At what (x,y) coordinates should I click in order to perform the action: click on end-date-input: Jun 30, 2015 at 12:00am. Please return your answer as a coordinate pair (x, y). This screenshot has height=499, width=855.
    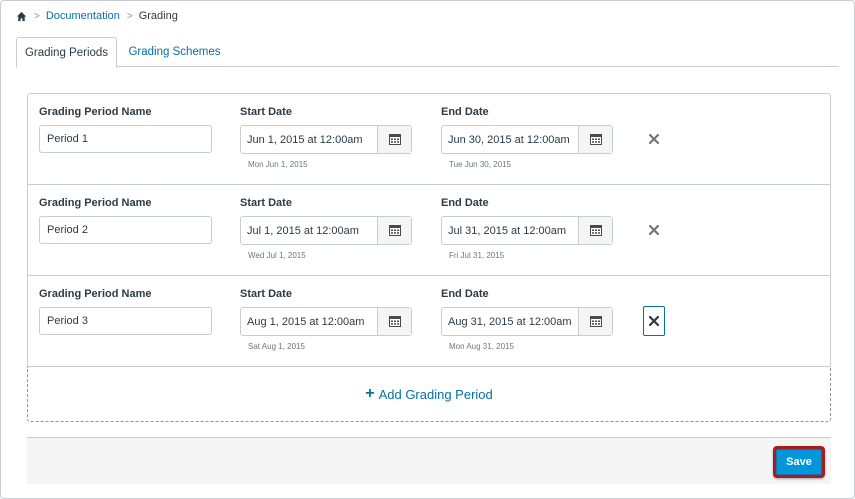
    Looking at the image, I should click on (510, 139).